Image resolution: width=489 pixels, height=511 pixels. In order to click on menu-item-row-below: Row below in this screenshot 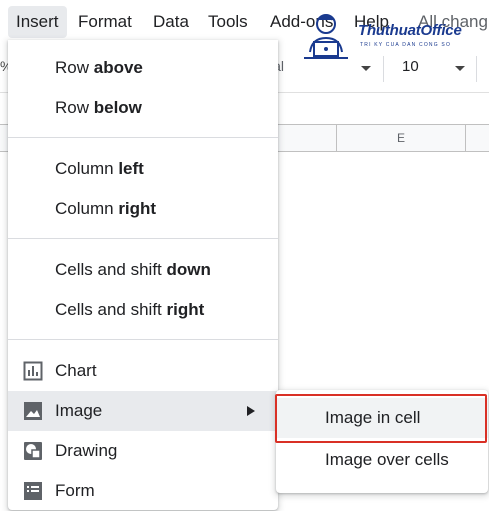, I will do `click(143, 108)`.